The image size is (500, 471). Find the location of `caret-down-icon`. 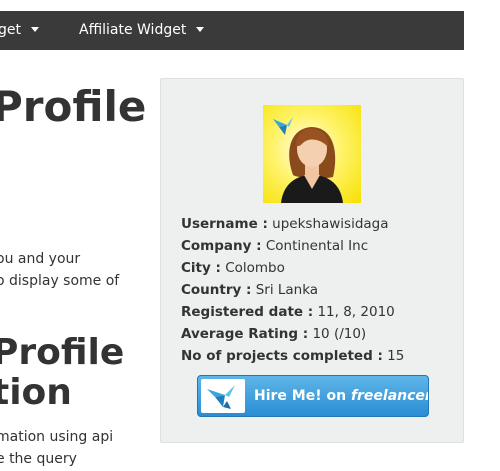

caret-down-icon is located at coordinates (200, 29).